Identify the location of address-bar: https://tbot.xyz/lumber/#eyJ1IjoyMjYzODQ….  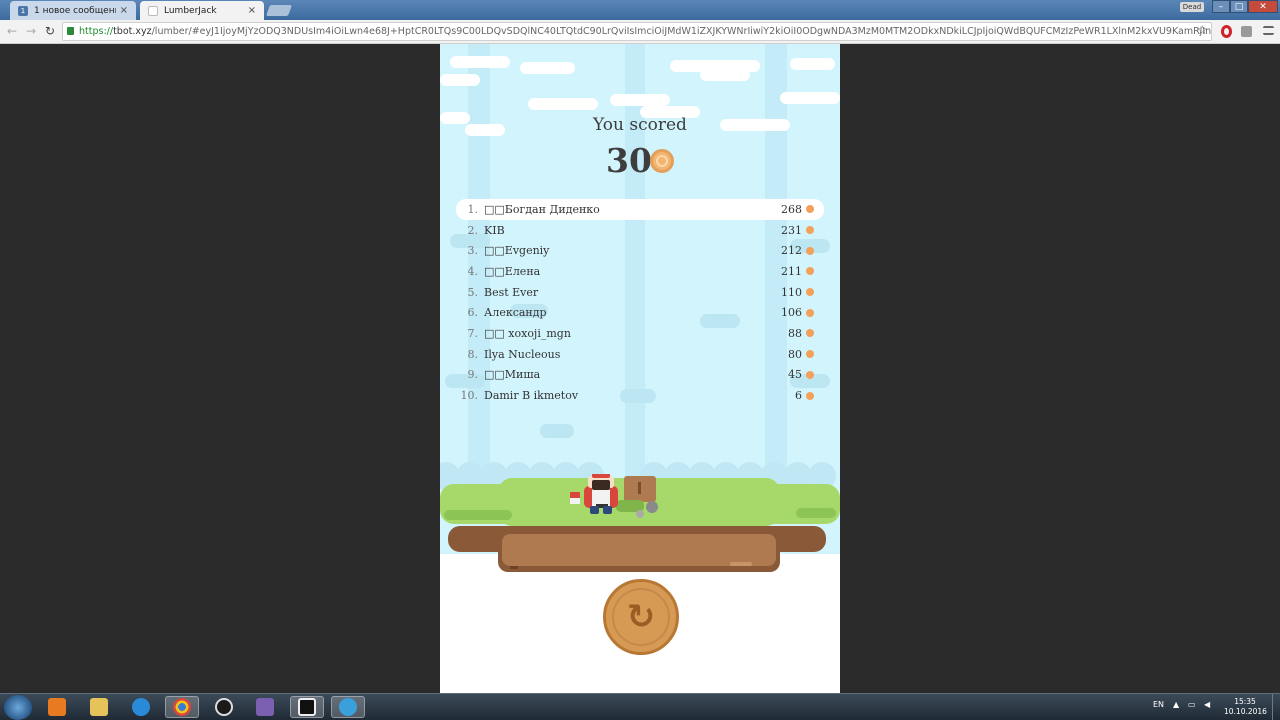
(637, 31).